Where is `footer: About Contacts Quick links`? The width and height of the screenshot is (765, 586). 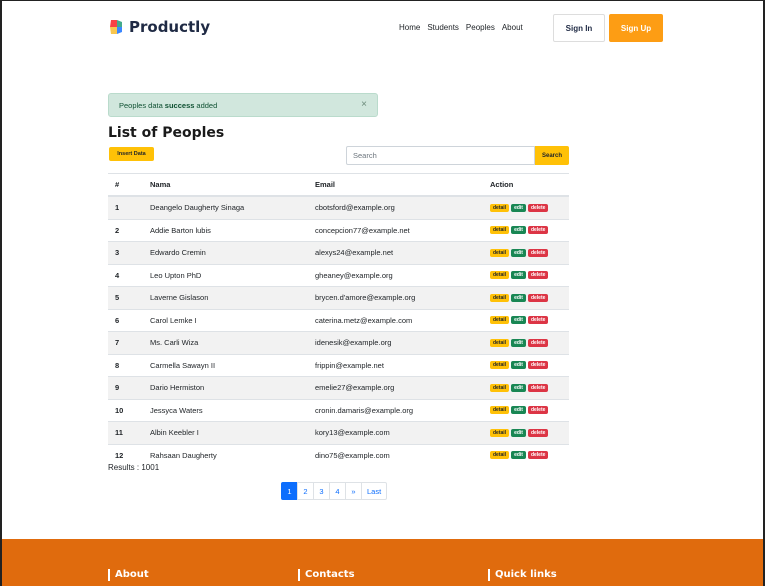 footer: About Contacts Quick links is located at coordinates (382, 562).